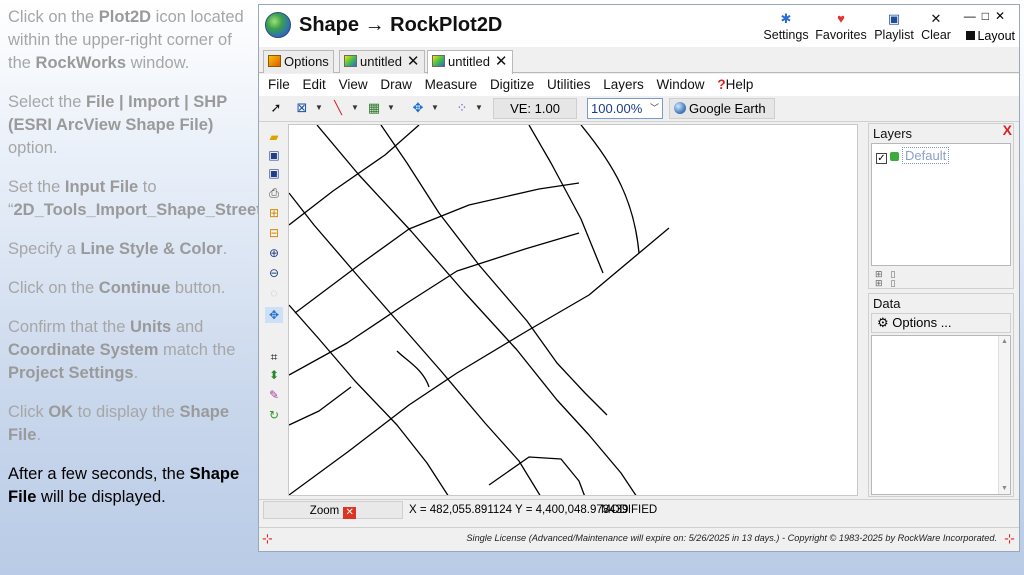  I want to click on chevron-down-icon: ﹀, so click(654, 108).